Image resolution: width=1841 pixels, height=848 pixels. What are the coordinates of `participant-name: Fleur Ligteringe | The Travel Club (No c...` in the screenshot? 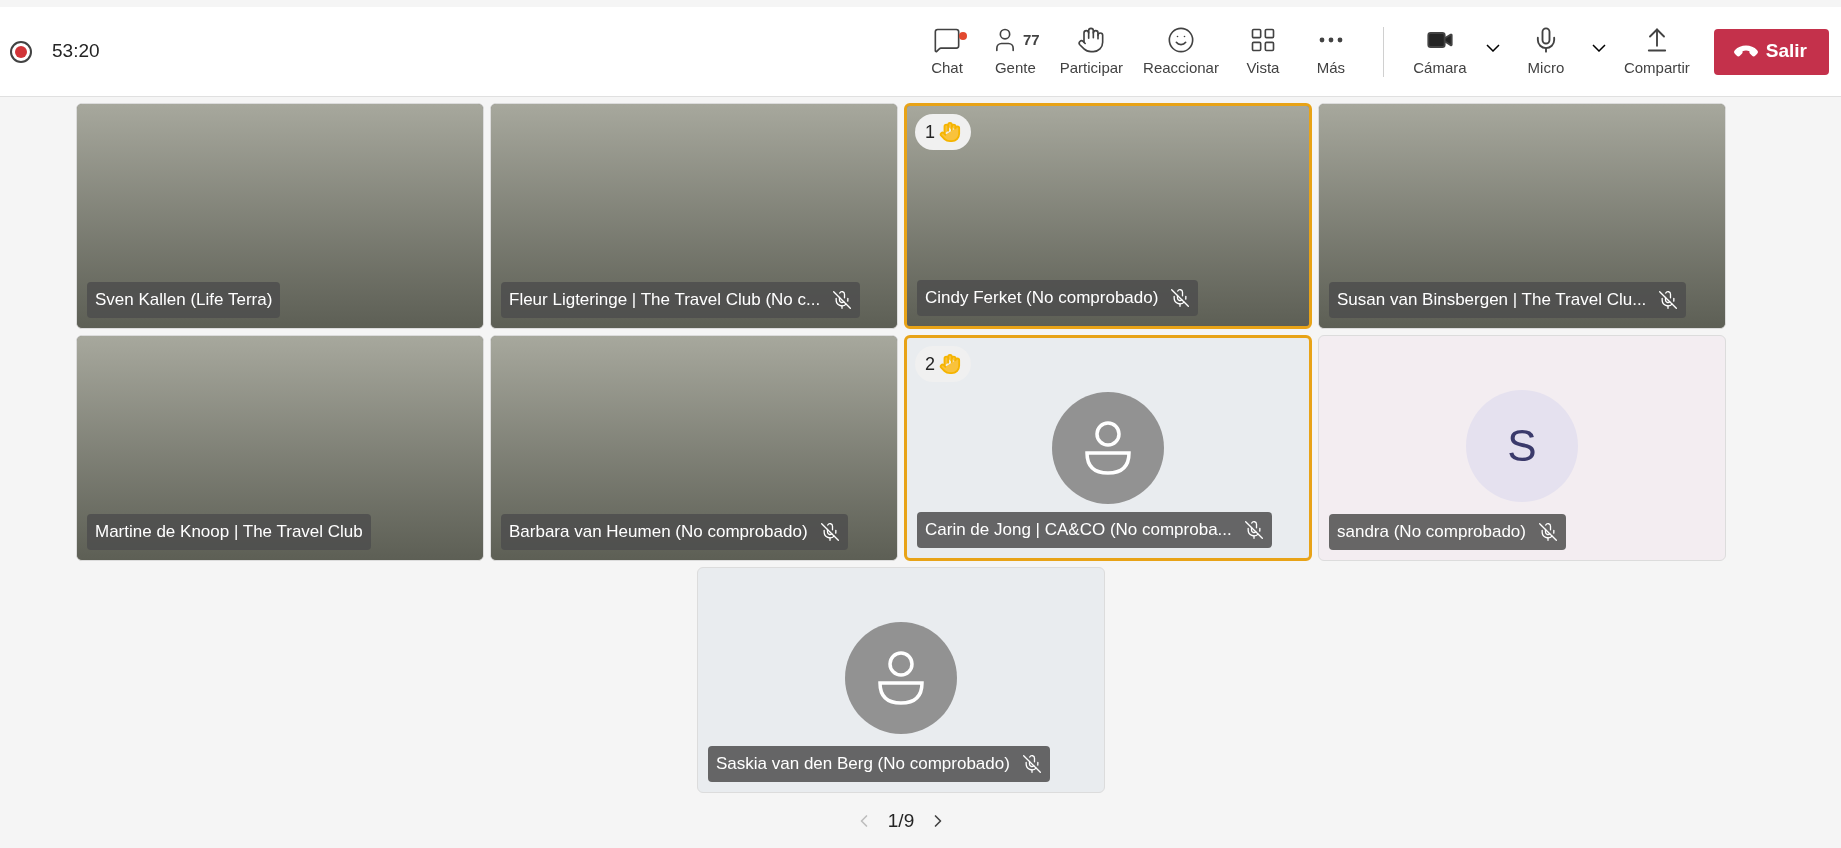 It's located at (665, 300).